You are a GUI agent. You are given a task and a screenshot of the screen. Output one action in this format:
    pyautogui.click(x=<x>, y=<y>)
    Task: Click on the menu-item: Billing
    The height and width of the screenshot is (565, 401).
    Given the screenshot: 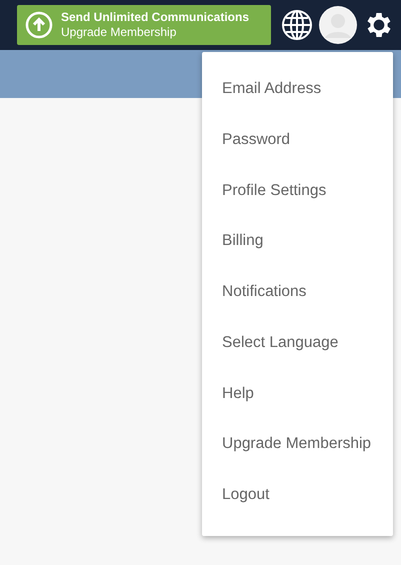 What is the action you would take?
    pyautogui.click(x=297, y=256)
    